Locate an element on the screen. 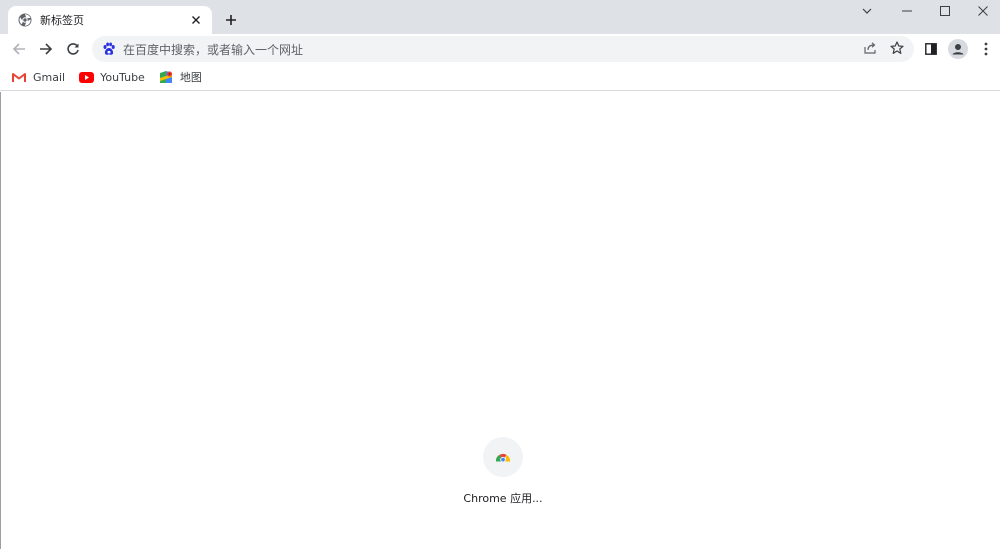  chrome-web-store-icon is located at coordinates (503, 457).